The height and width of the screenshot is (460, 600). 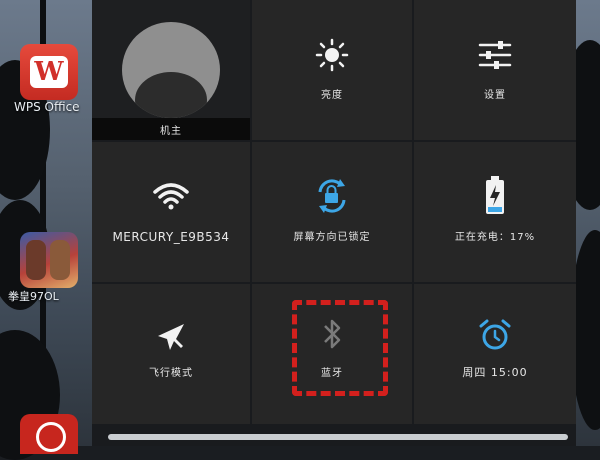 I want to click on settings-tile: 设置, so click(x=495, y=70).